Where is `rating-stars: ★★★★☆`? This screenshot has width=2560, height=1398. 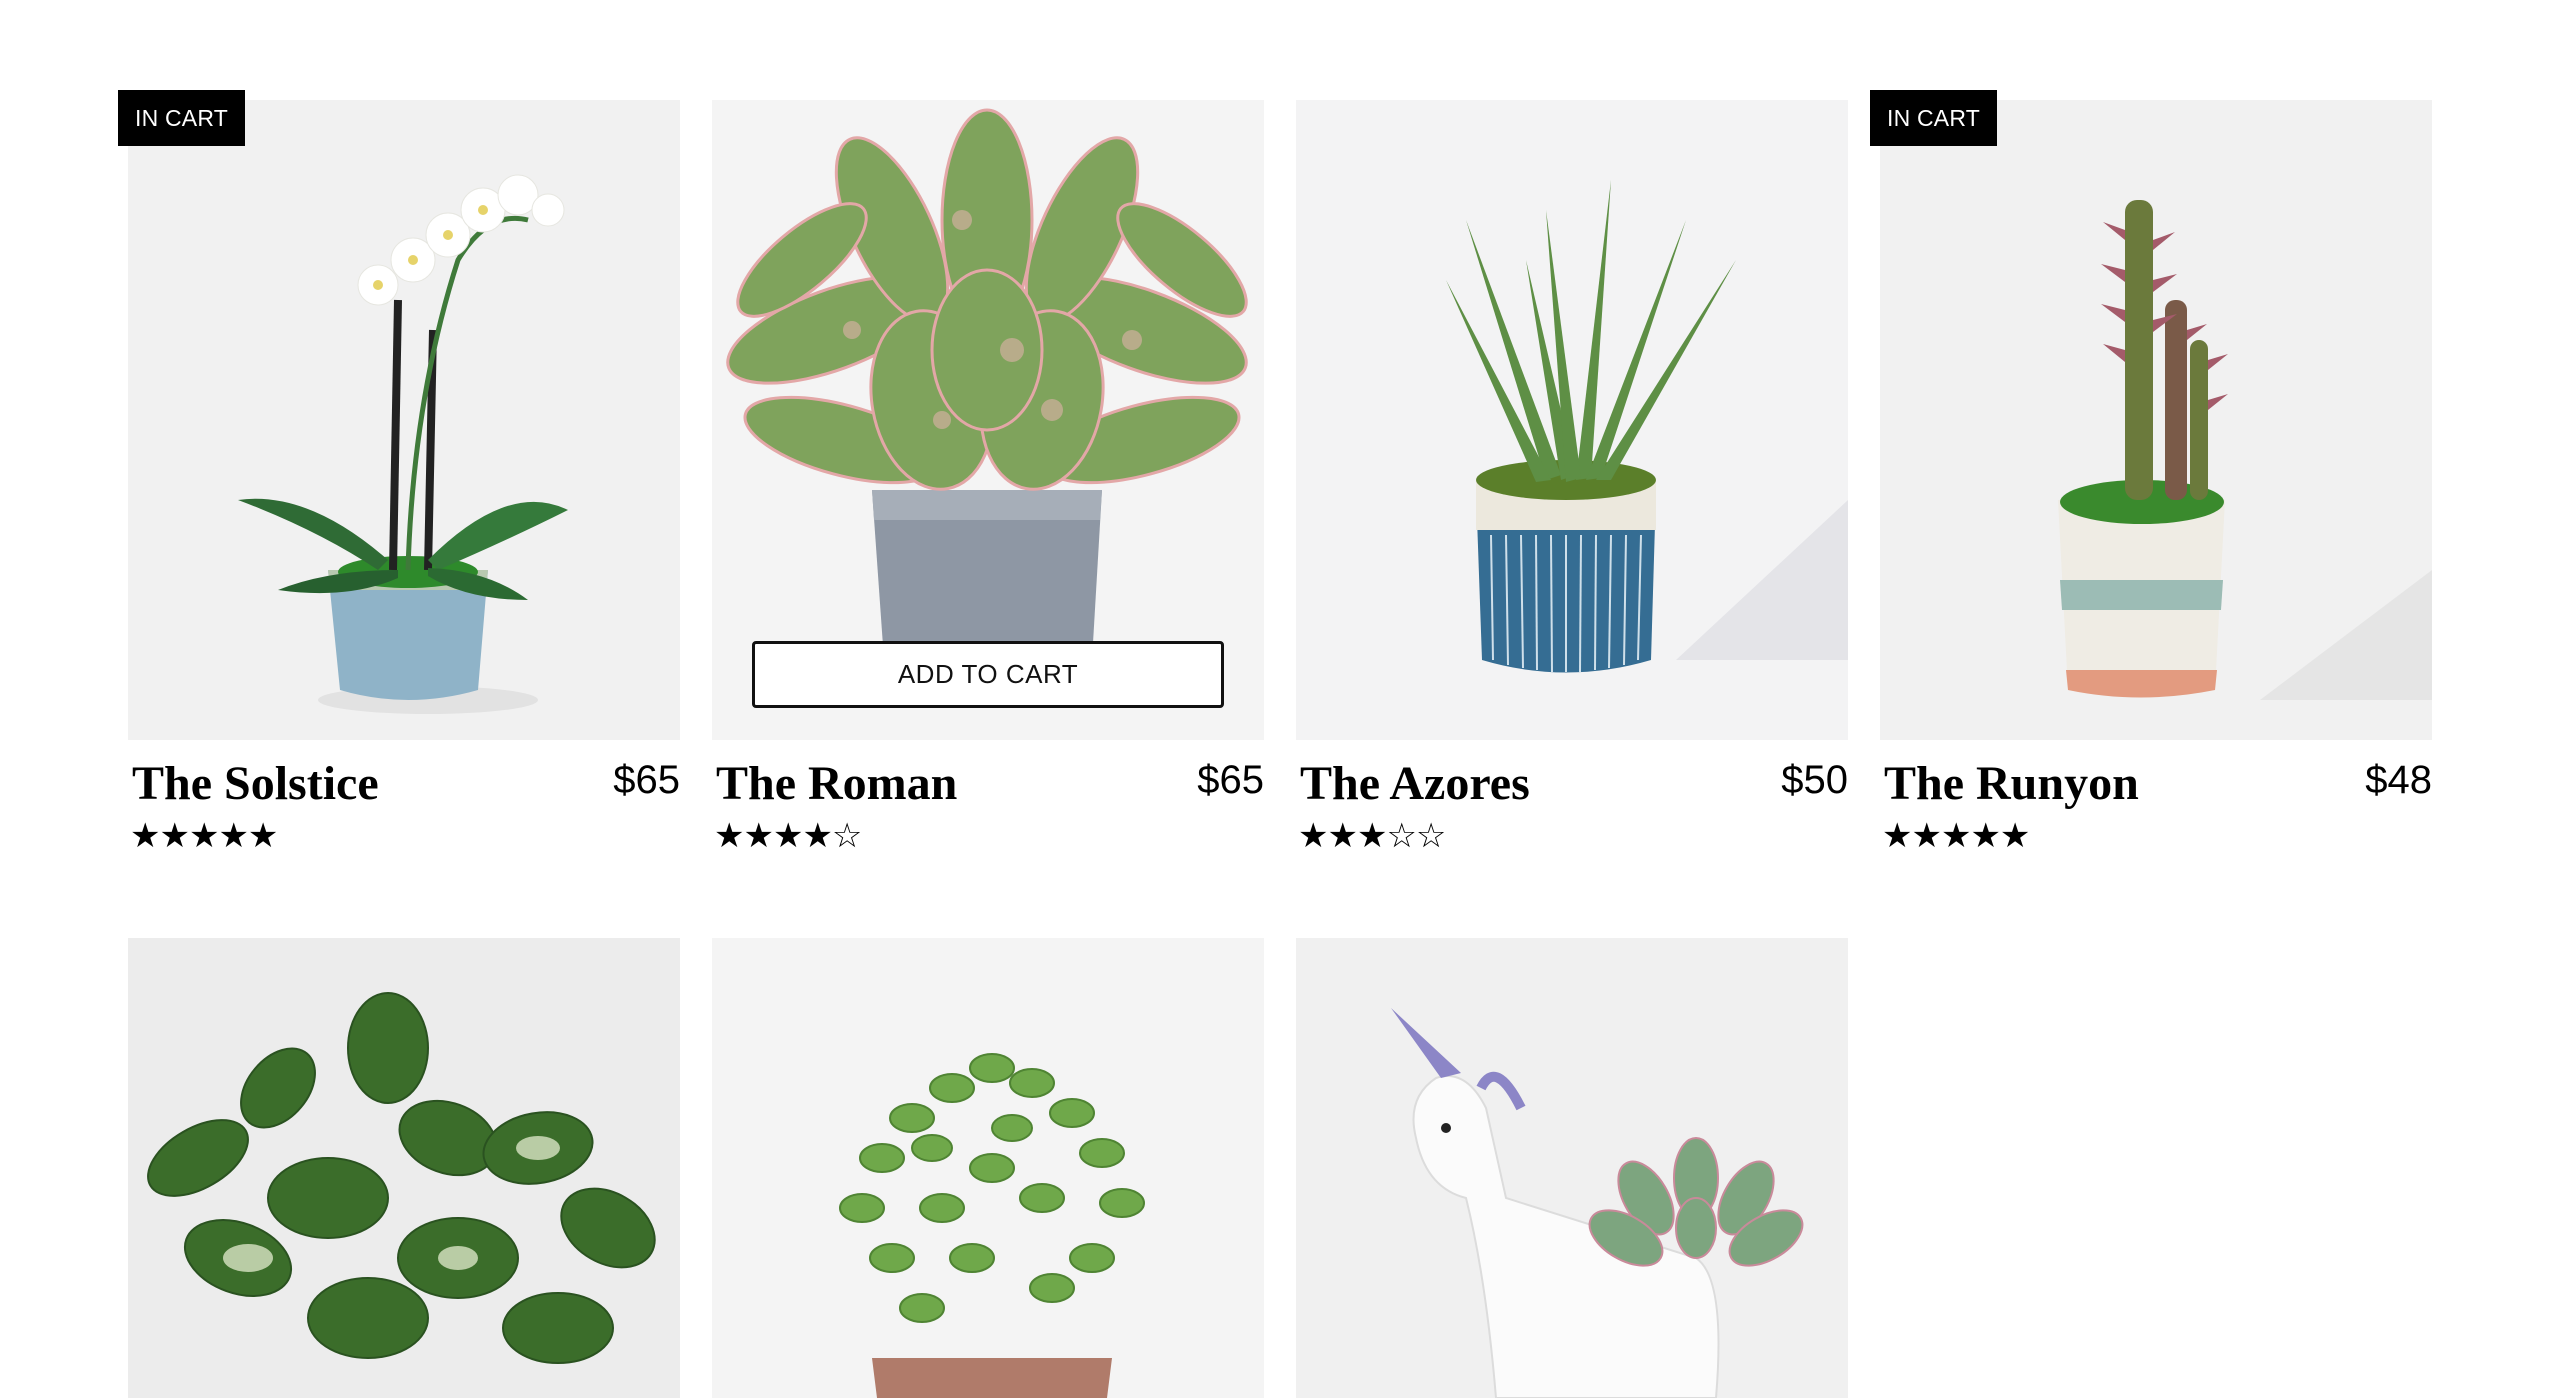
rating-stars: ★★★★☆ is located at coordinates (788, 836).